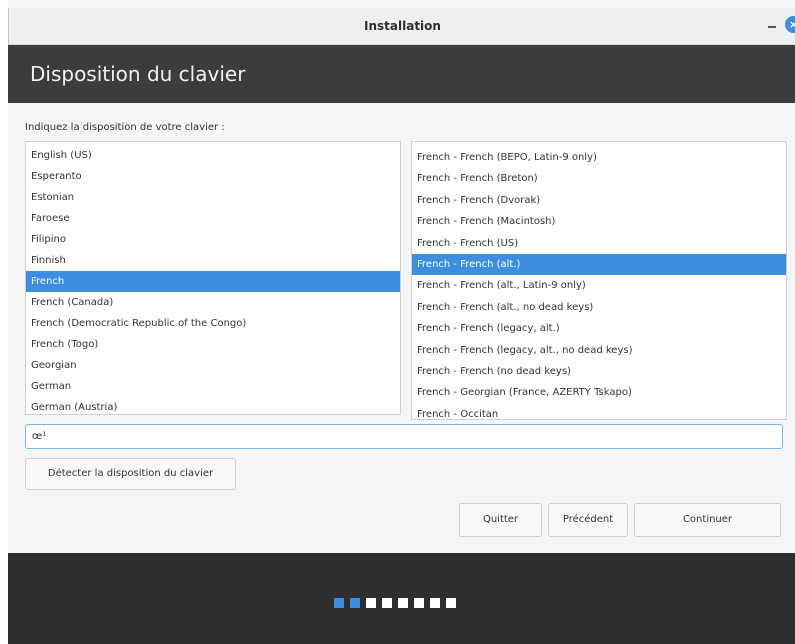  What do you see at coordinates (213, 281) in the screenshot?
I see `list-item: French` at bounding box center [213, 281].